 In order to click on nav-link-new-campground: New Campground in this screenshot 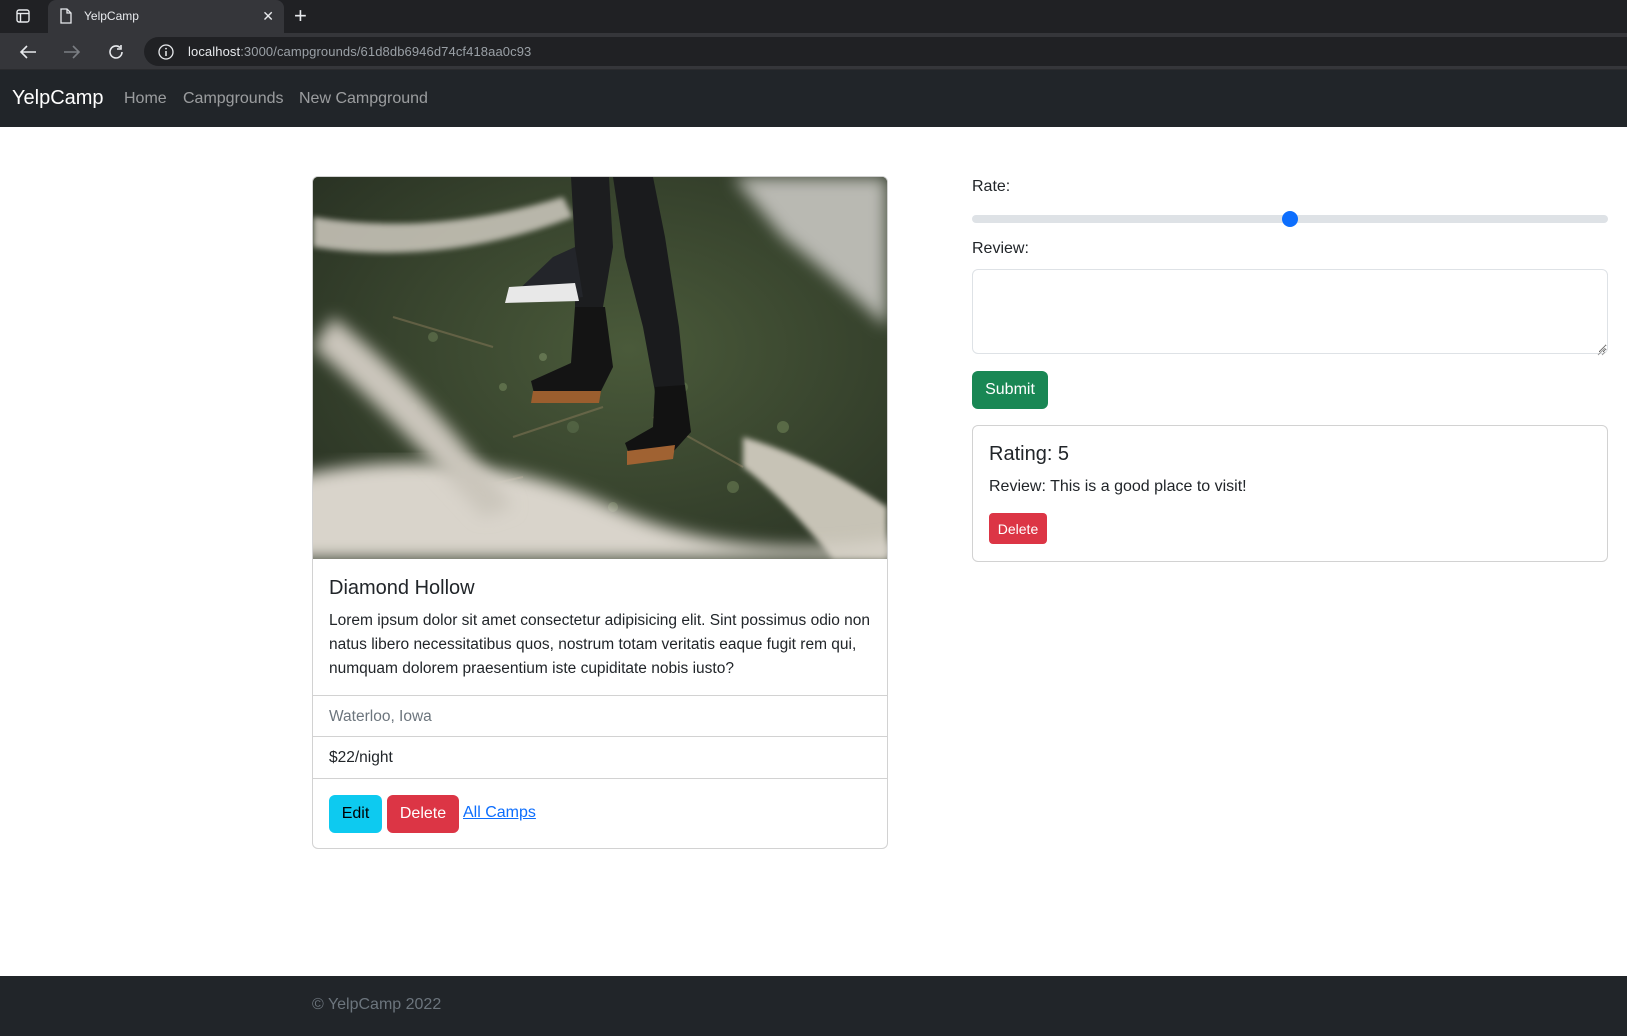, I will do `click(363, 99)`.